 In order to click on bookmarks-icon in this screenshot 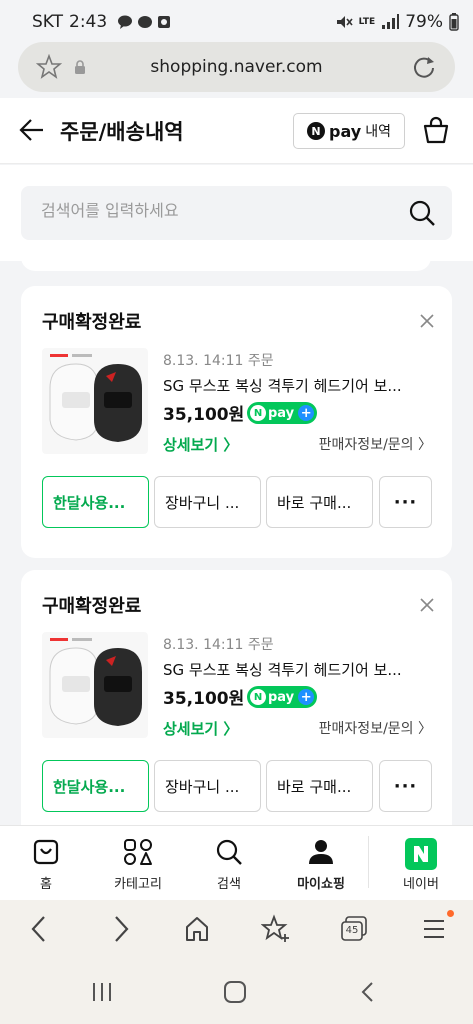, I will do `click(276, 929)`.